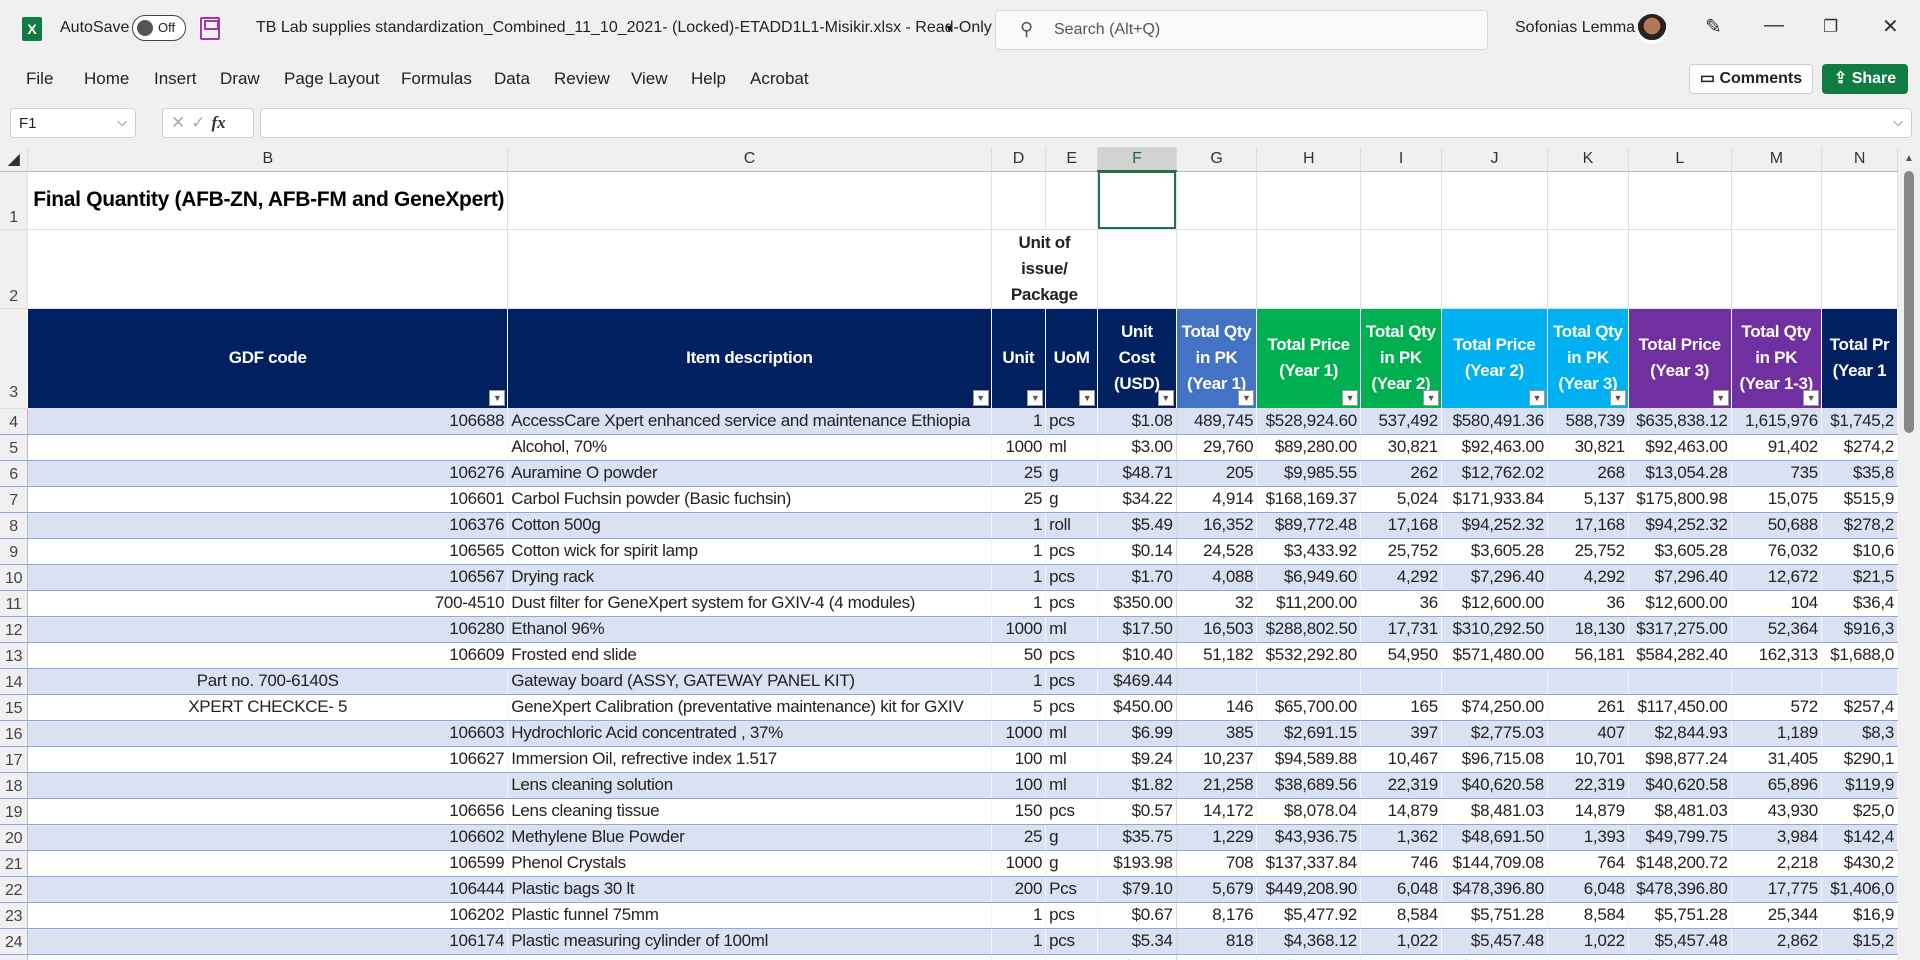 The image size is (1920, 960). I want to click on cell-g: 10,237, so click(1217, 759).